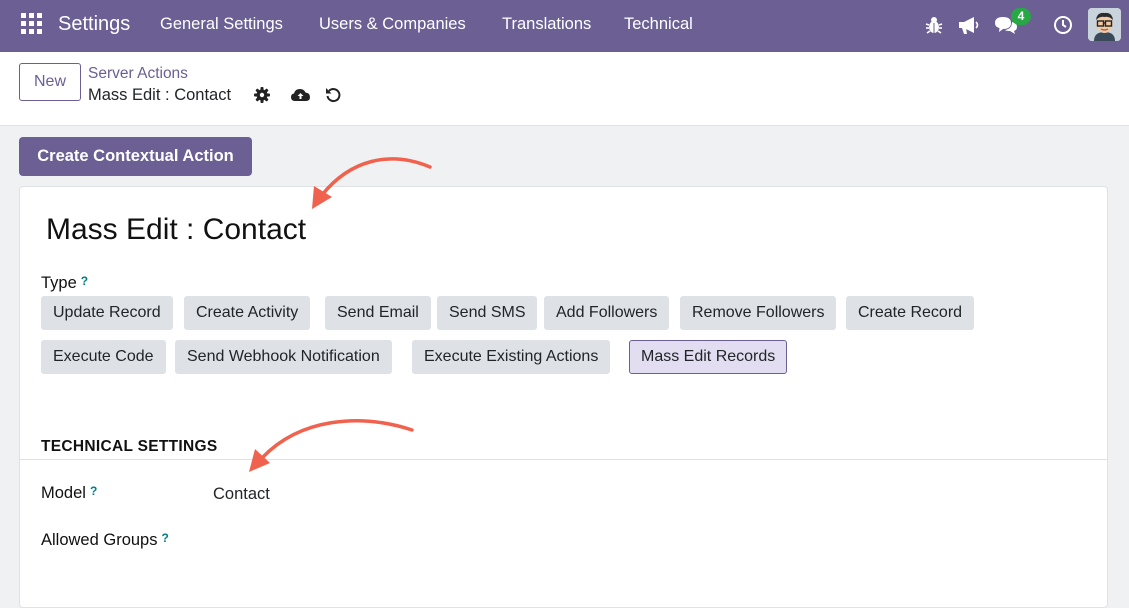 The height and width of the screenshot is (608, 1129). I want to click on type-send-sms: Send SMS, so click(487, 313).